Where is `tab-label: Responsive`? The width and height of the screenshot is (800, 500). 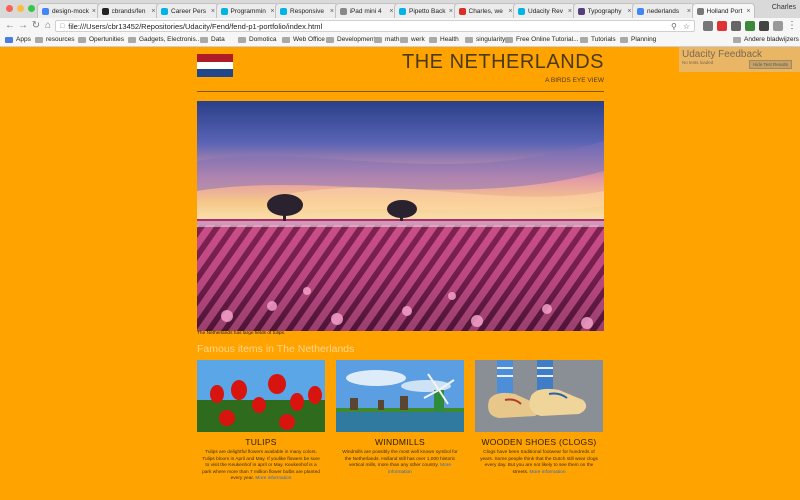 tab-label: Responsive is located at coordinates (307, 11).